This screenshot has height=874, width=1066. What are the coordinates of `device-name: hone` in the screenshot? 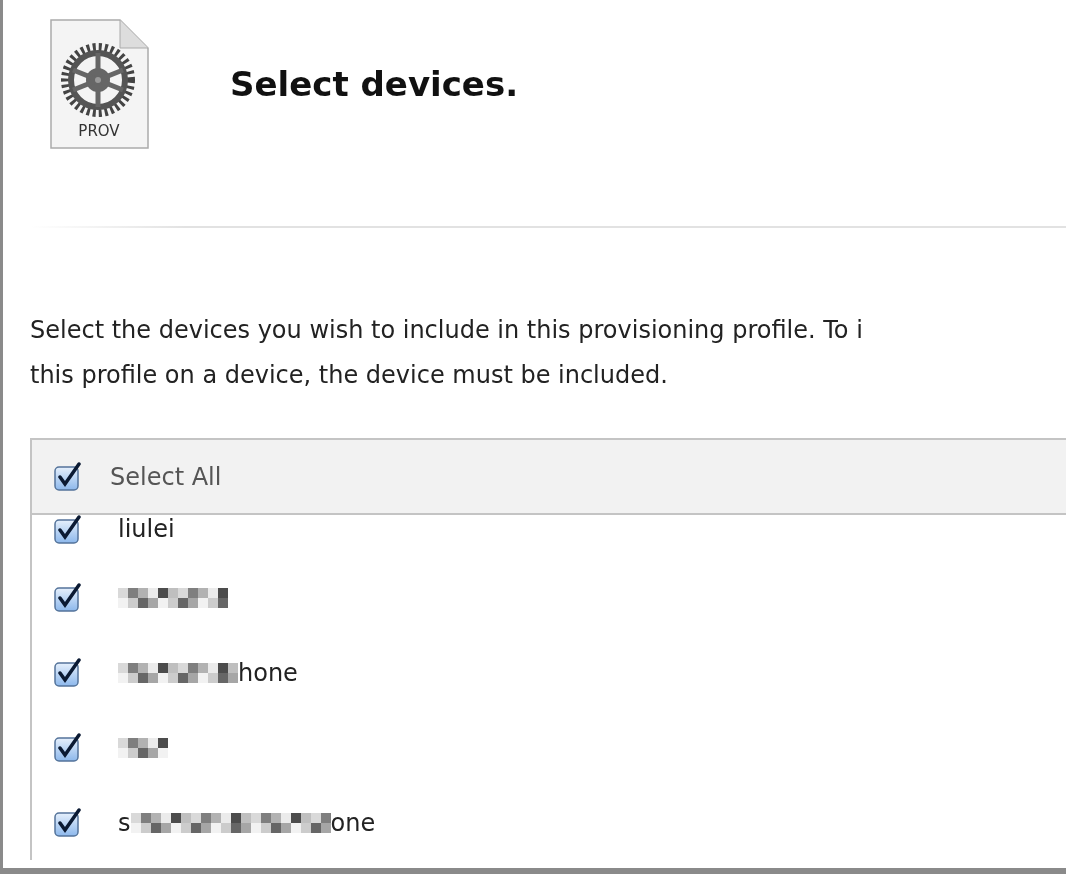 It's located at (268, 672).